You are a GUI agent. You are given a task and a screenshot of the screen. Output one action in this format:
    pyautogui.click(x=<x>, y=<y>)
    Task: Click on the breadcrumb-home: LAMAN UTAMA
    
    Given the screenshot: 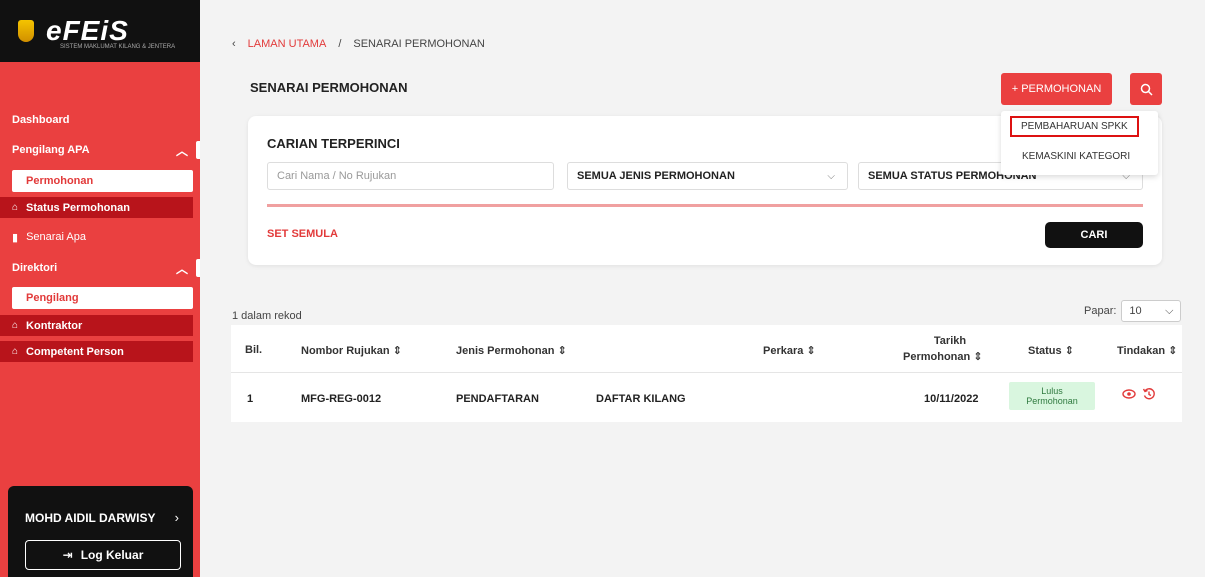 What is the action you would take?
    pyautogui.click(x=287, y=44)
    